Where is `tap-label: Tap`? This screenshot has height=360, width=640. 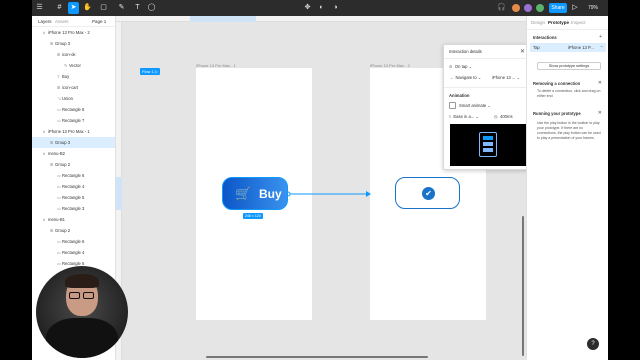 tap-label: Tap is located at coordinates (536, 47).